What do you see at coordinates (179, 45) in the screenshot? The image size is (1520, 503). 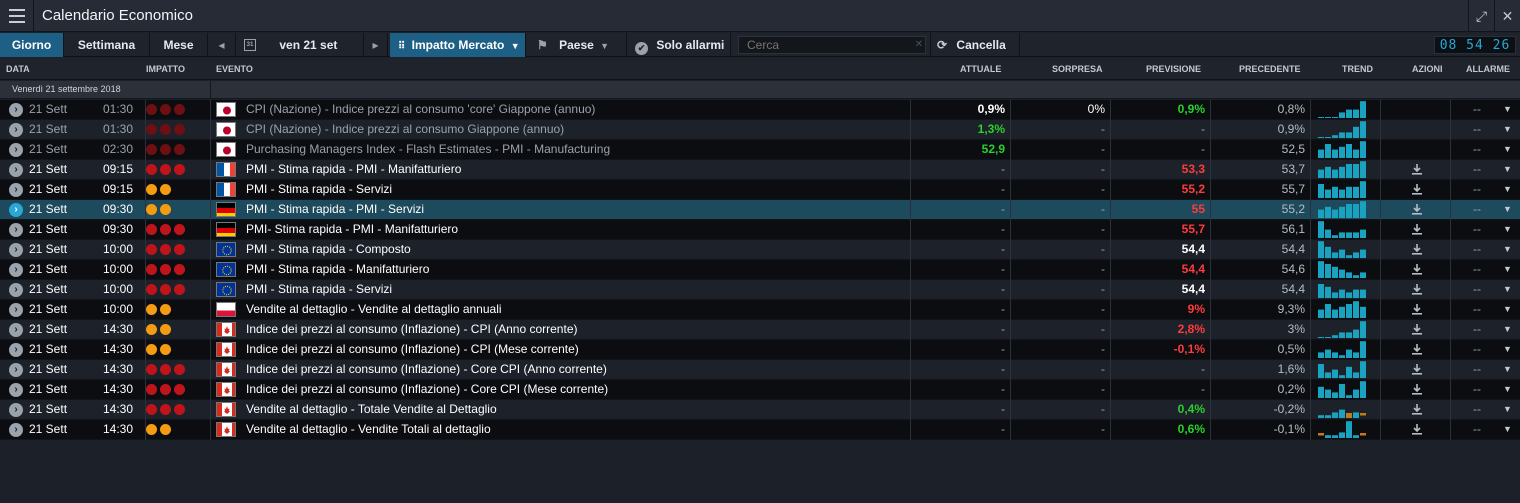 I see `tab-month: Mese` at bounding box center [179, 45].